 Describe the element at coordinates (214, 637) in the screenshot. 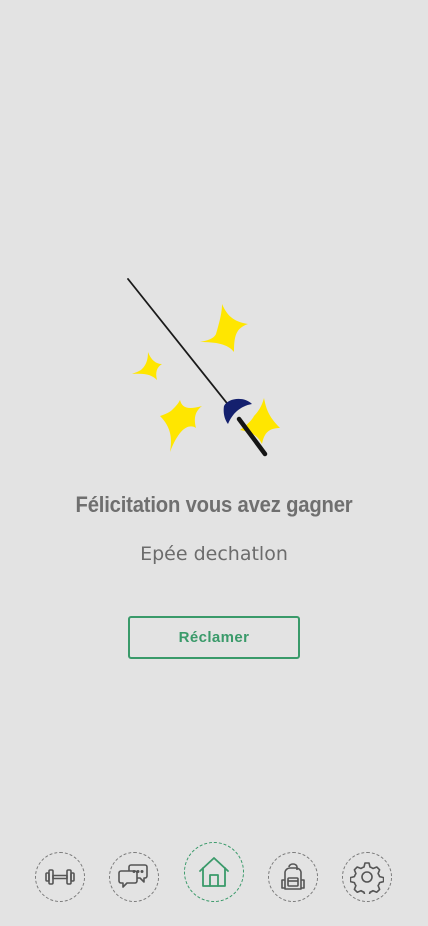

I see `claim-button: Réclamer` at that location.